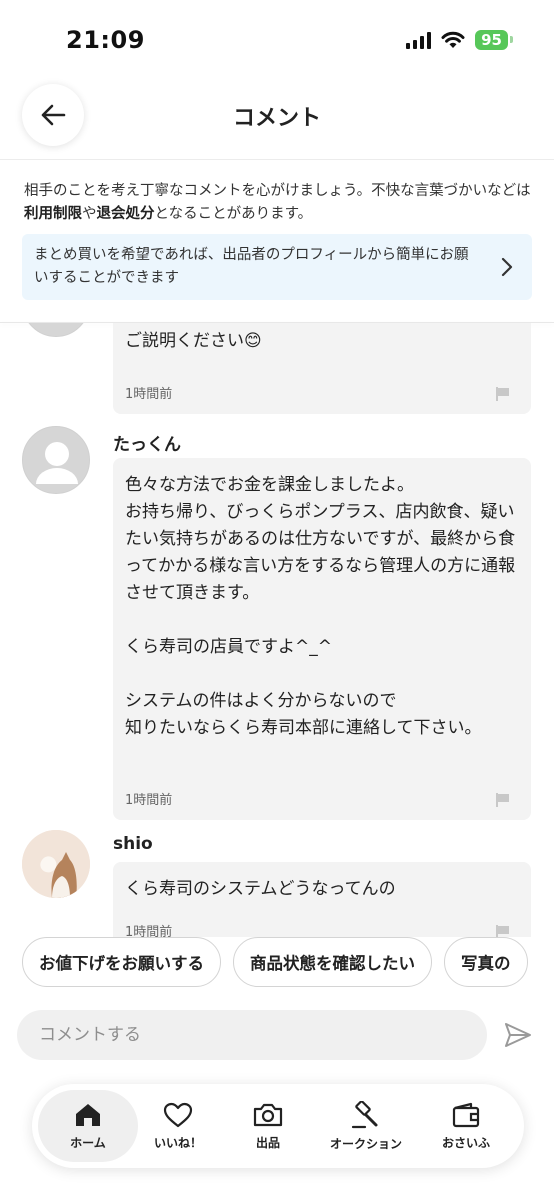  I want to click on nav-sell: 出品, so click(268, 1126).